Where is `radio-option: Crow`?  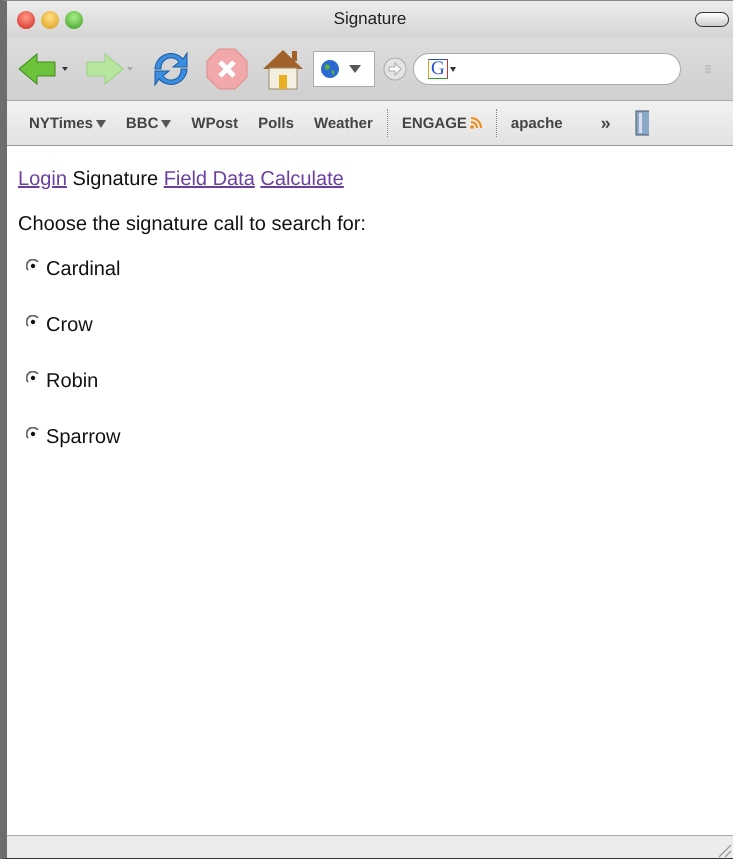 radio-option: Crow is located at coordinates (379, 325).